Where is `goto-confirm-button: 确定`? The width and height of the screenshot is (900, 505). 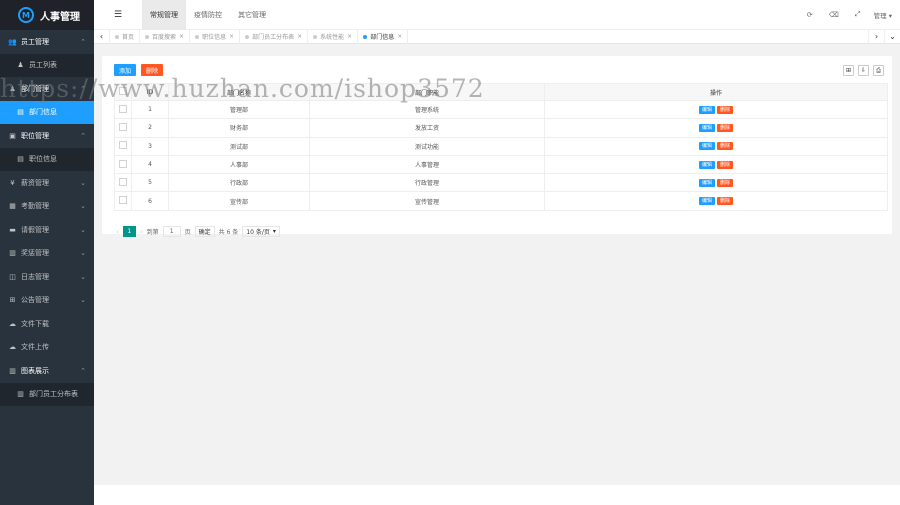 goto-confirm-button: 确定 is located at coordinates (204, 231).